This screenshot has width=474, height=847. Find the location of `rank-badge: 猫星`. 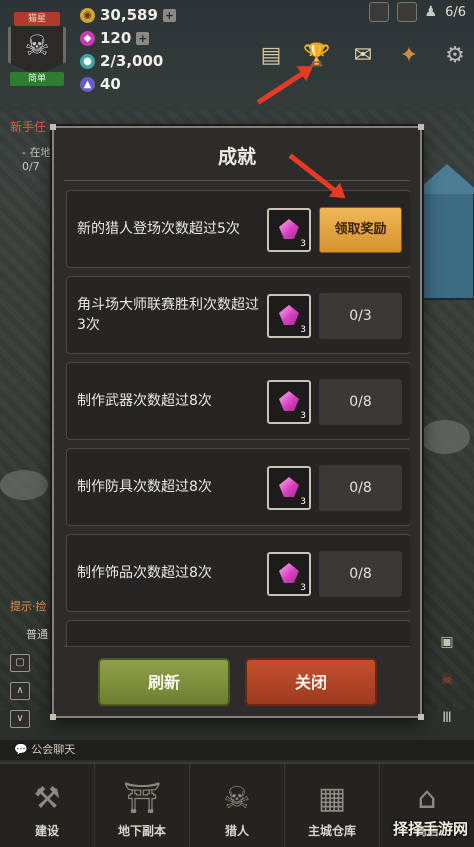

rank-badge: 猫星 is located at coordinates (37, 19).